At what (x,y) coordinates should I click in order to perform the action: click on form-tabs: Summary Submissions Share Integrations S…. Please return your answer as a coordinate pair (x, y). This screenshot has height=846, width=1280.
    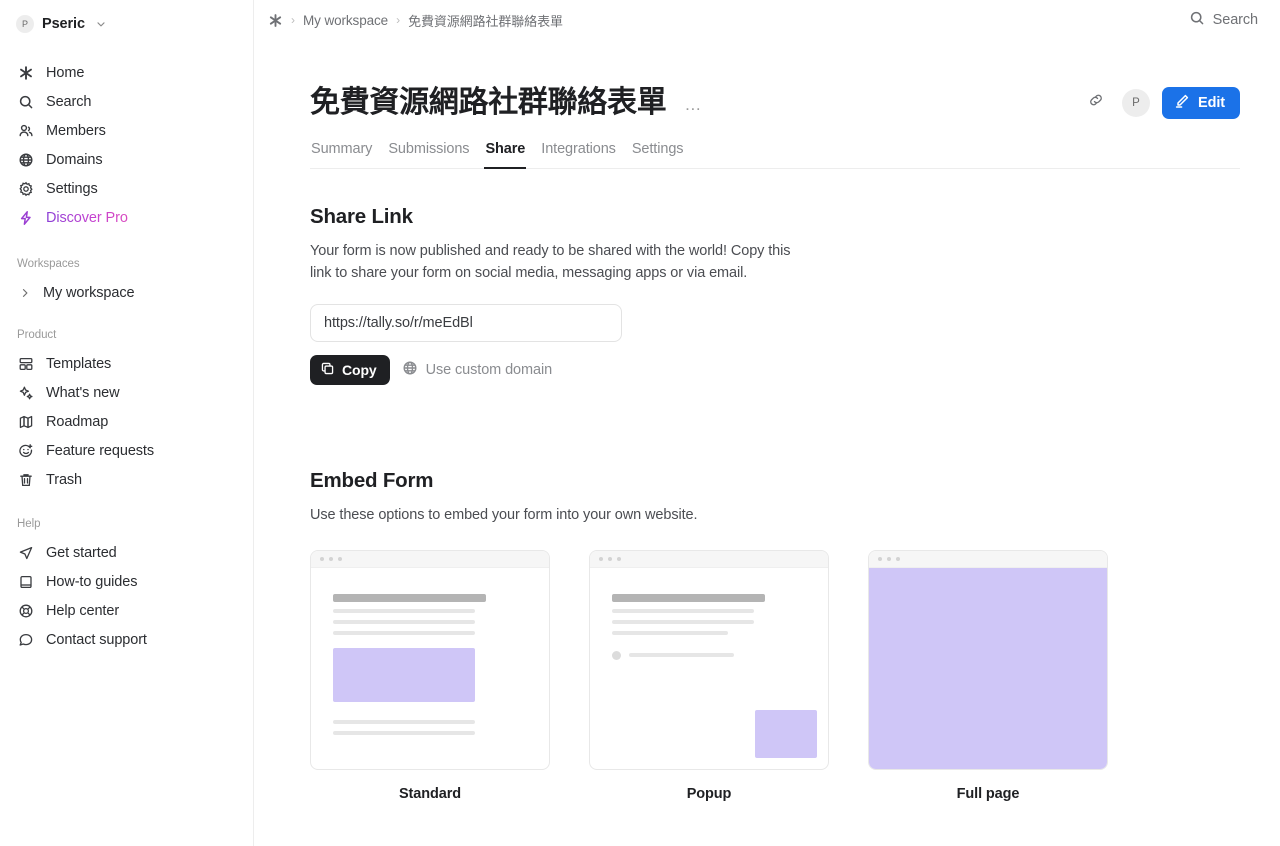
    Looking at the image, I should click on (775, 155).